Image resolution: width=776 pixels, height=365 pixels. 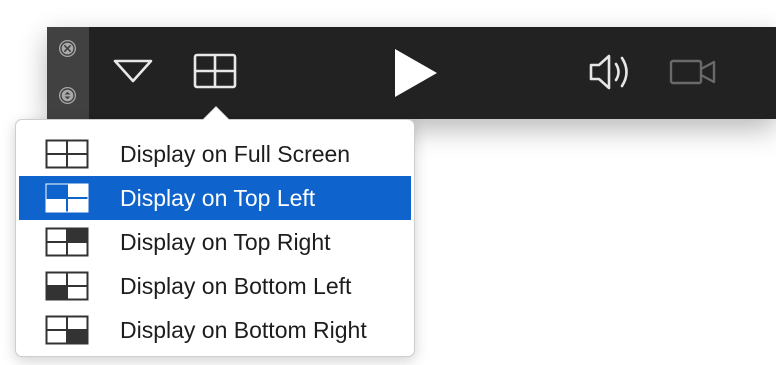 I want to click on menu-item-label: Display on Top Left, so click(x=218, y=197).